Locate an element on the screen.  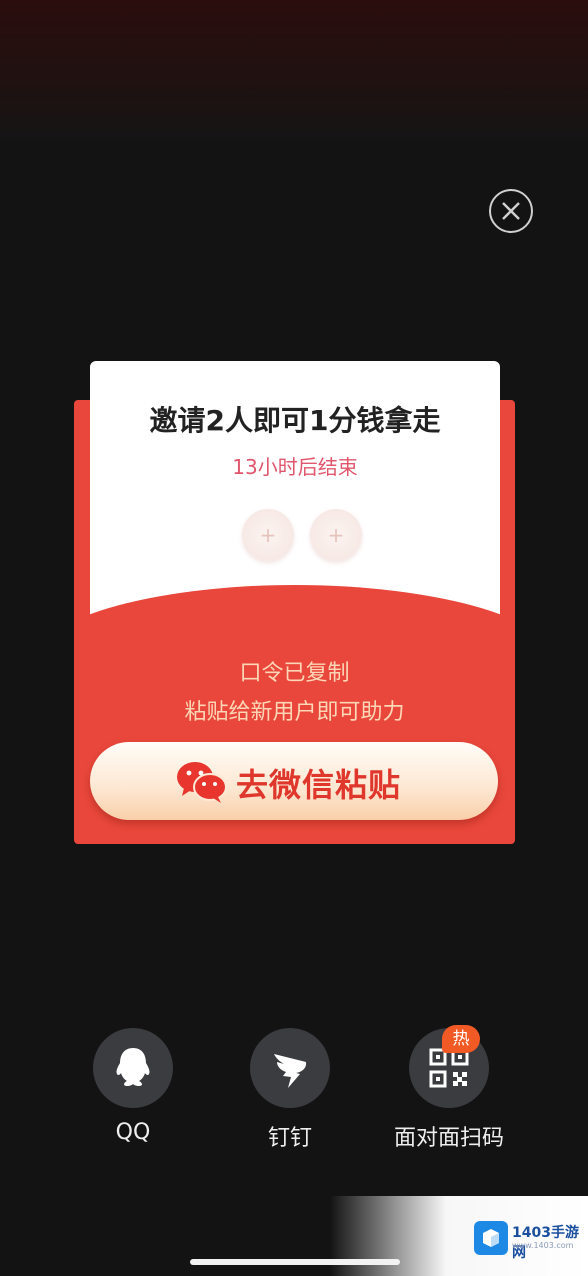
invite-slot-2: + is located at coordinates (336, 535).